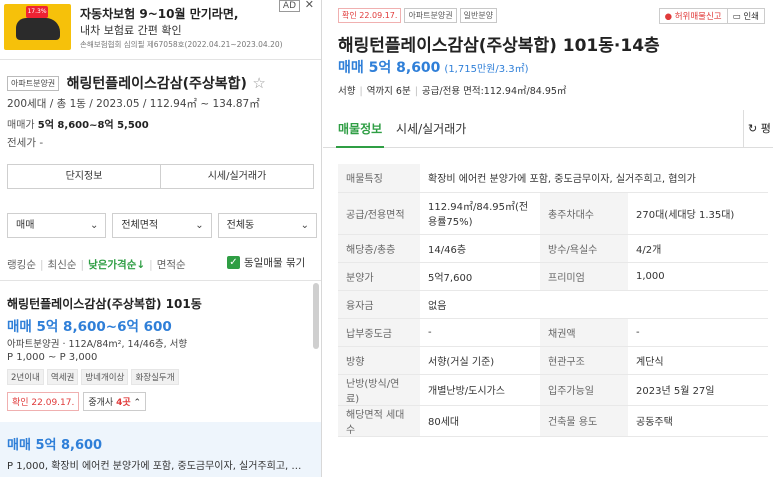 The height and width of the screenshot is (477, 773). What do you see at coordinates (55, 445) in the screenshot?
I see `item-price: 매매 5억 8,600` at bounding box center [55, 445].